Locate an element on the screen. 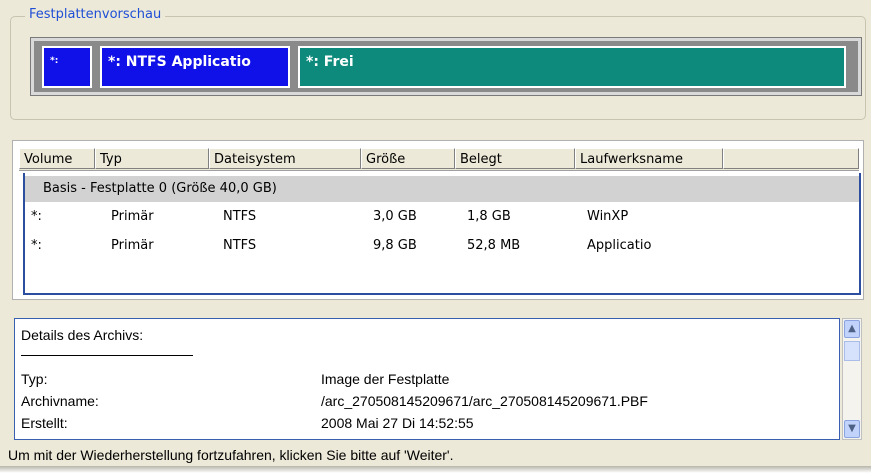  detail-value-erstellt: 2008 Mai 27 Di 14:52:55 is located at coordinates (397, 423).